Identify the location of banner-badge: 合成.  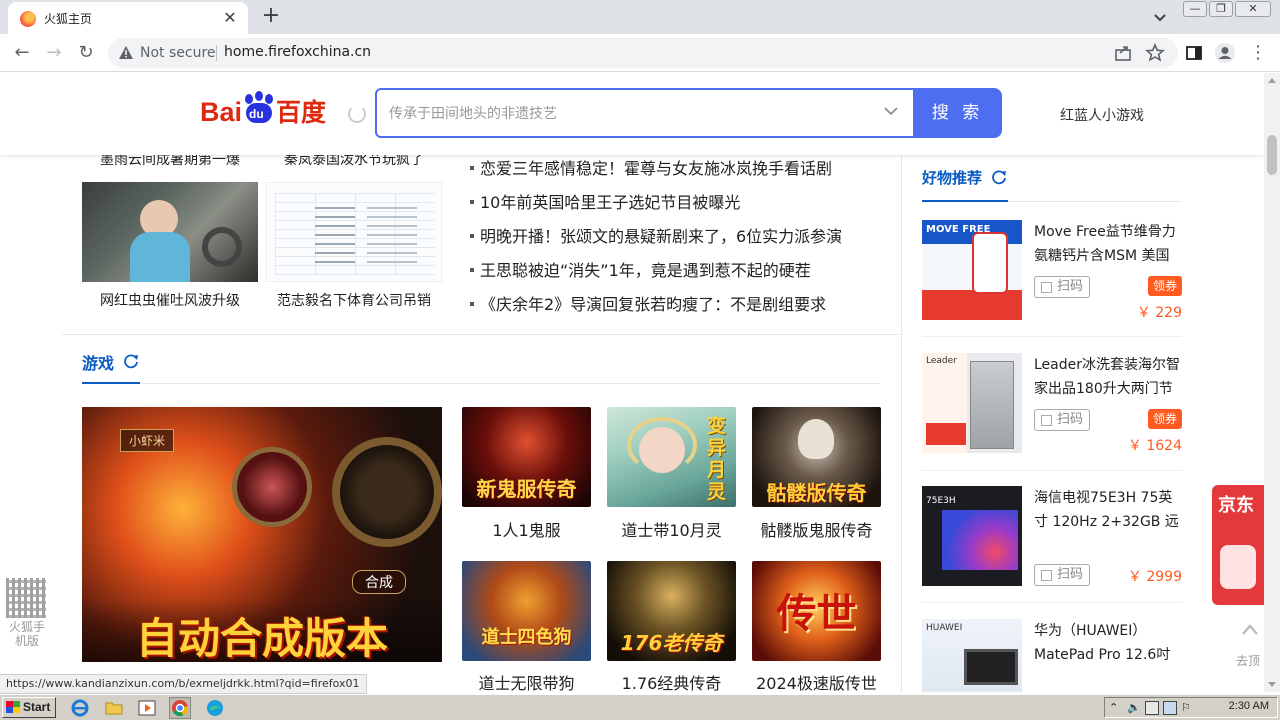
(379, 582).